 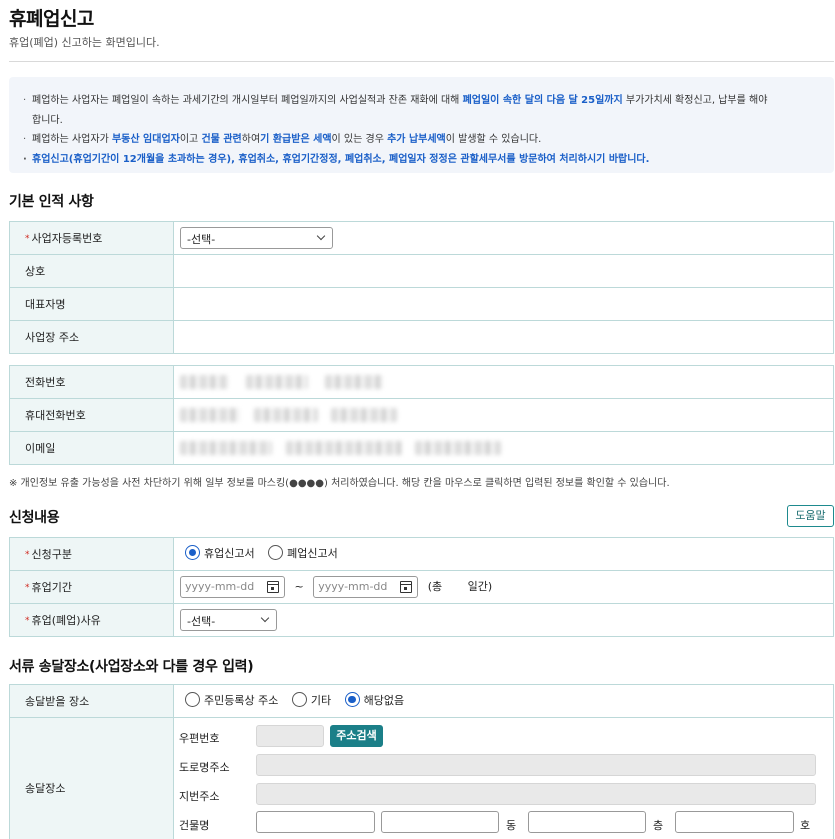 I want to click on row-type: * 신청구분 휴업신고서 폐업신고서, so click(x=421, y=554).